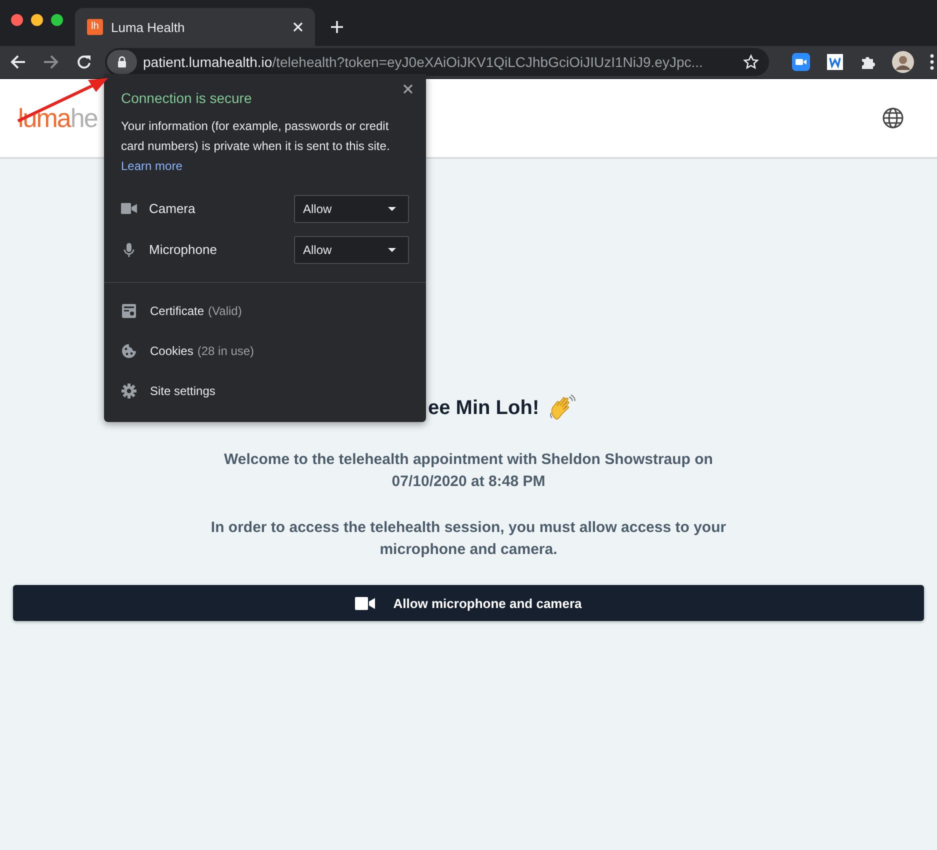 The image size is (937, 850). Describe the element at coordinates (122, 62) in the screenshot. I see `lock-icon` at that location.